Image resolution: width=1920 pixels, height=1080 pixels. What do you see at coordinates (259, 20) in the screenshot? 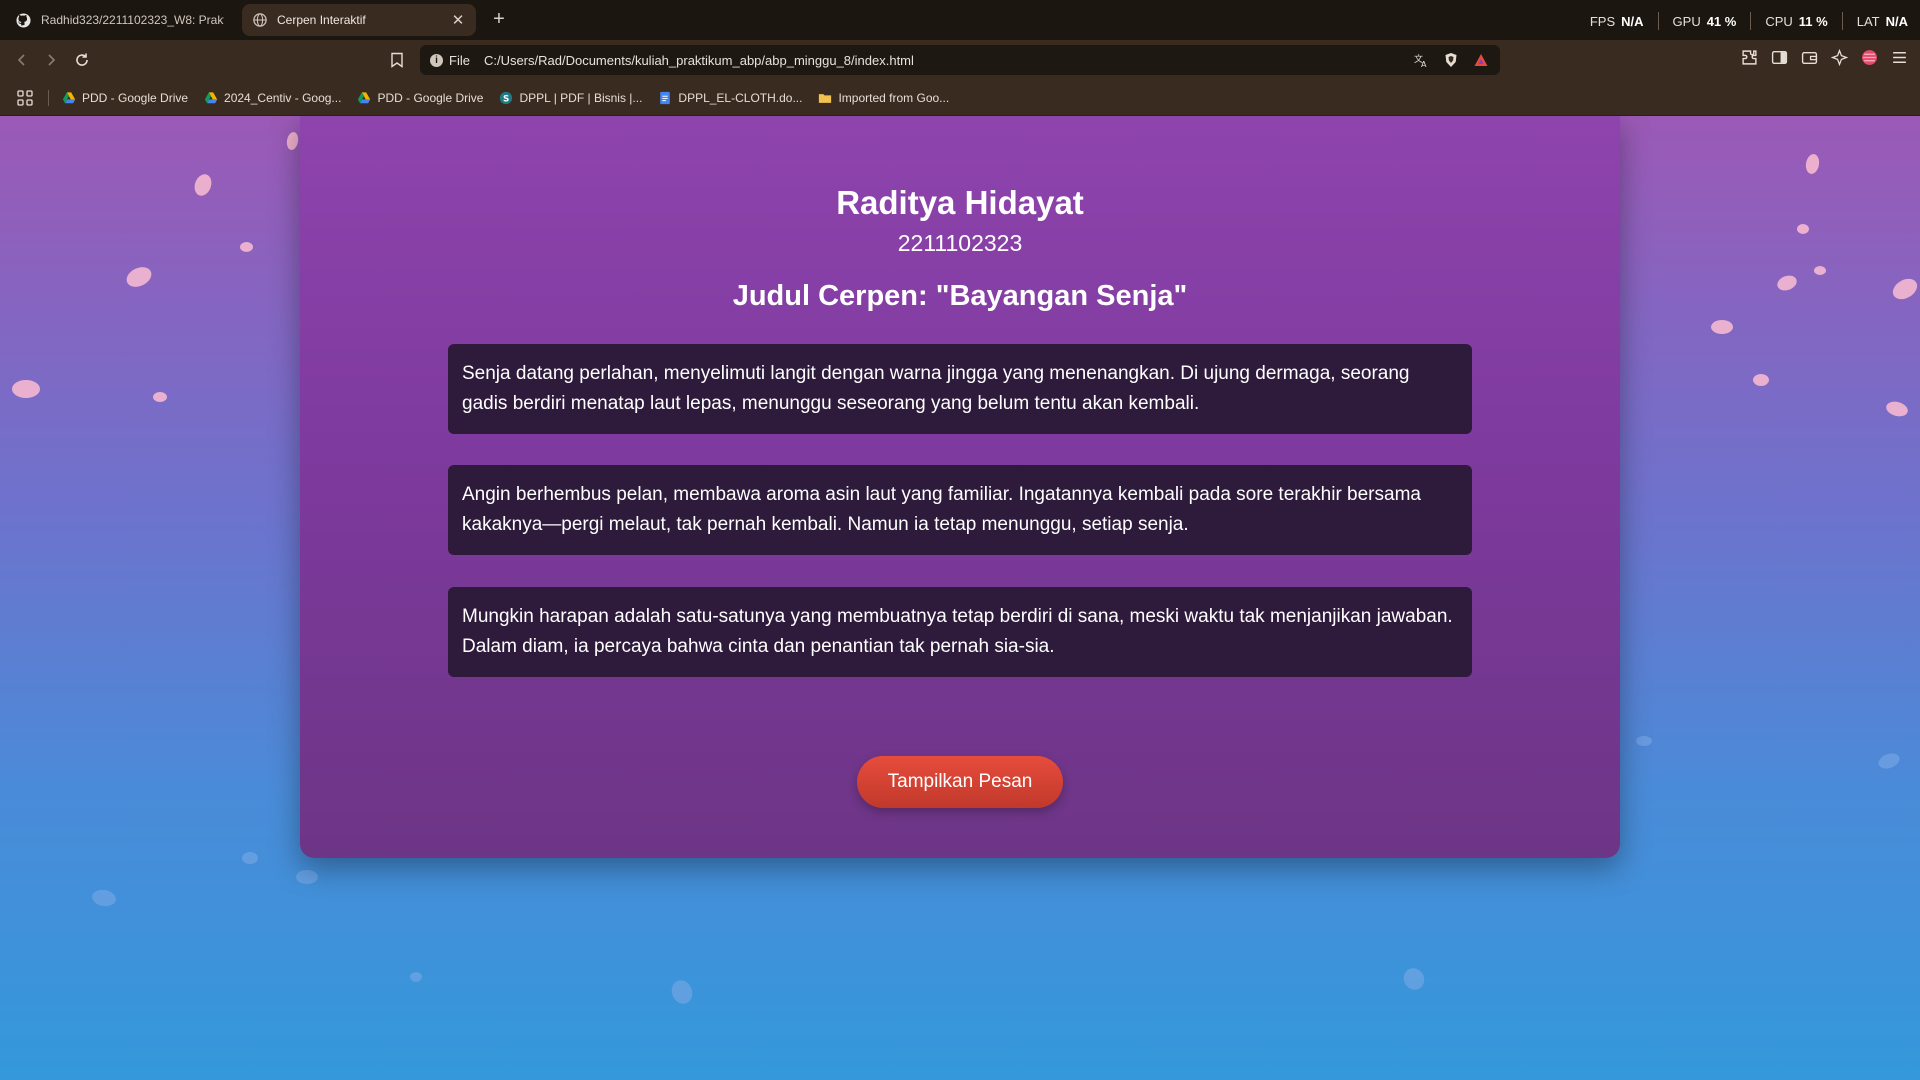
I see `globe-icon` at bounding box center [259, 20].